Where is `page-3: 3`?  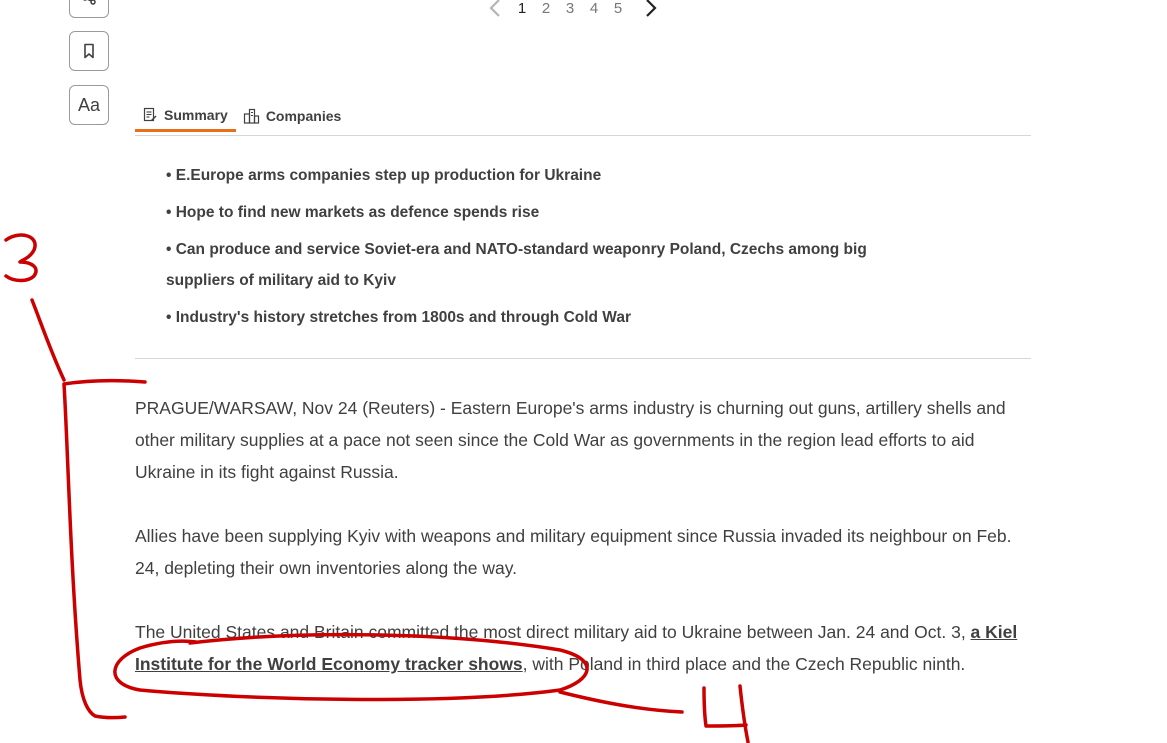 page-3: 3 is located at coordinates (570, 8).